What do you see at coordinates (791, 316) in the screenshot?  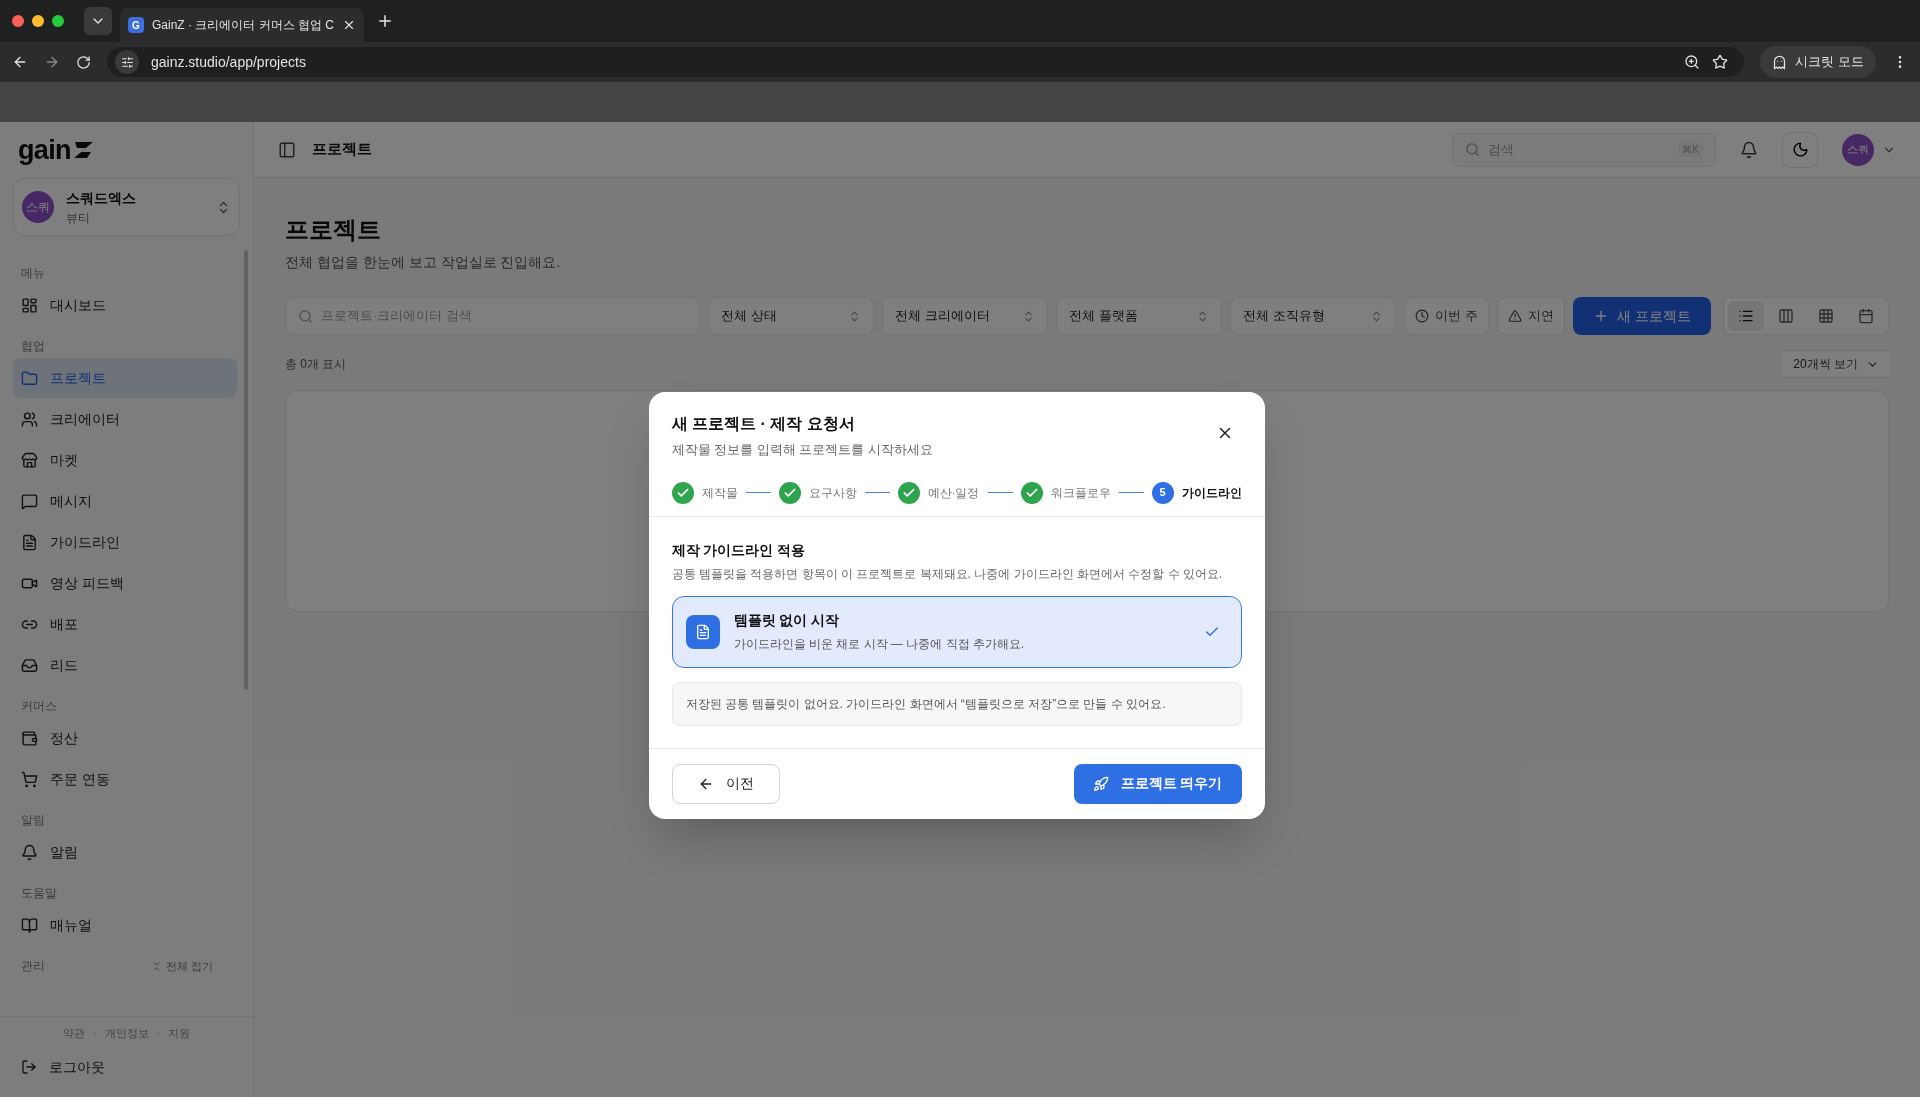 I see `filter-select: 전체 상태` at bounding box center [791, 316].